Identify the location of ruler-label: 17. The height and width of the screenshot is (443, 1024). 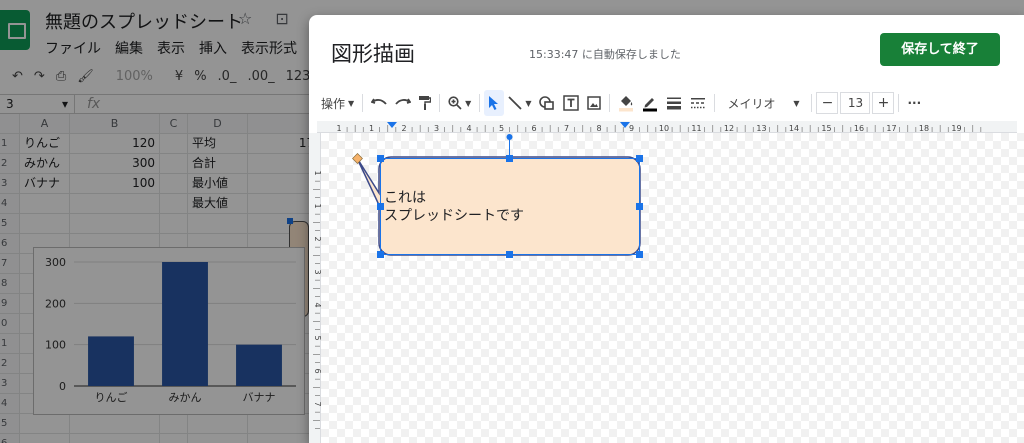
(891, 128).